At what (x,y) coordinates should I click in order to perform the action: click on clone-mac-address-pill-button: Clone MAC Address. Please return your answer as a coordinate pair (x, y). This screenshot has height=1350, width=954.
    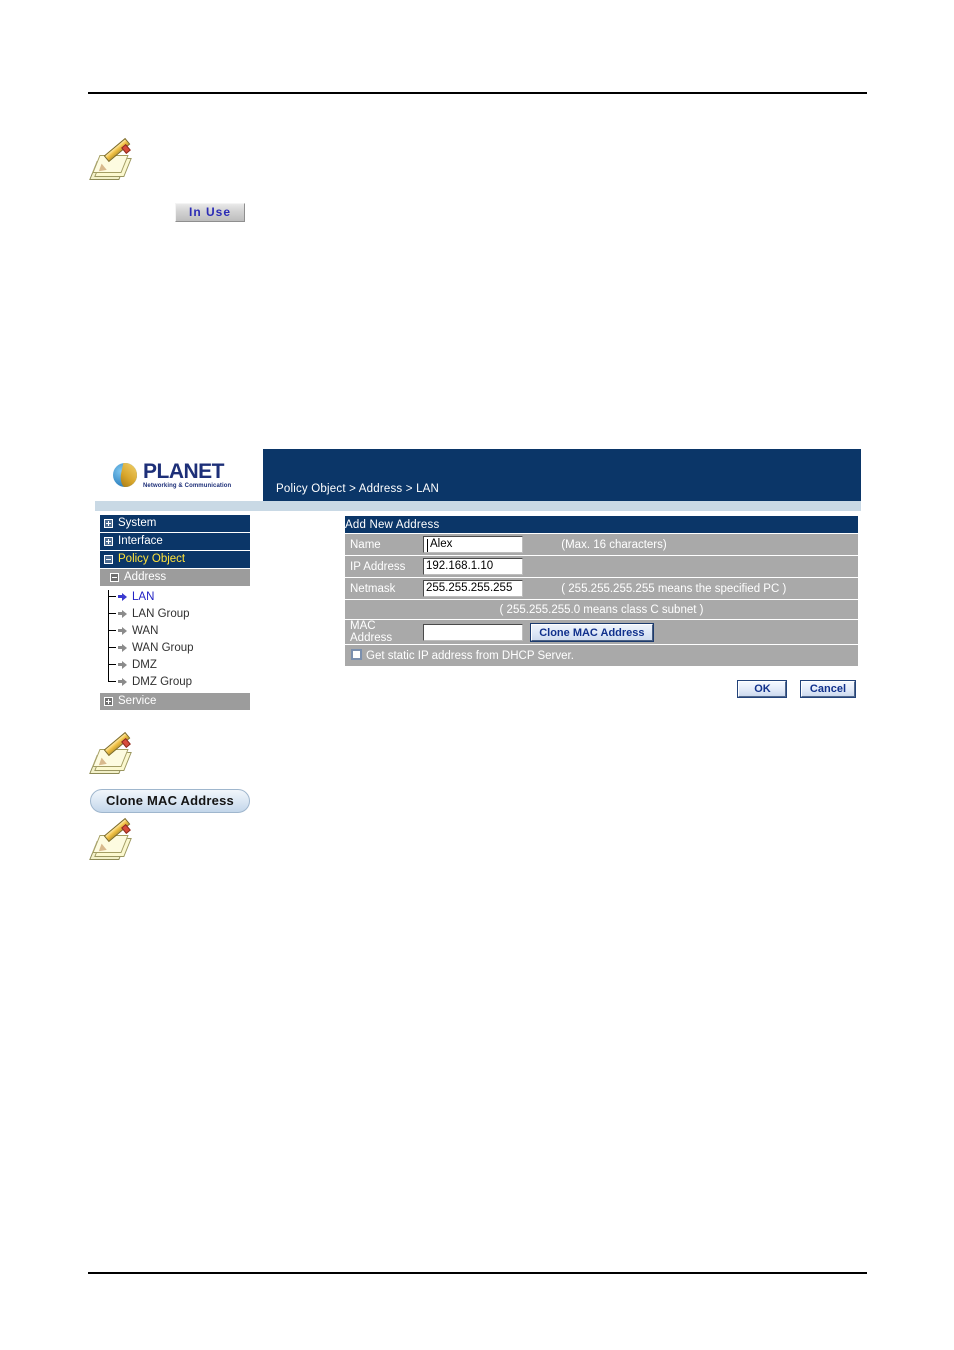
    Looking at the image, I should click on (170, 801).